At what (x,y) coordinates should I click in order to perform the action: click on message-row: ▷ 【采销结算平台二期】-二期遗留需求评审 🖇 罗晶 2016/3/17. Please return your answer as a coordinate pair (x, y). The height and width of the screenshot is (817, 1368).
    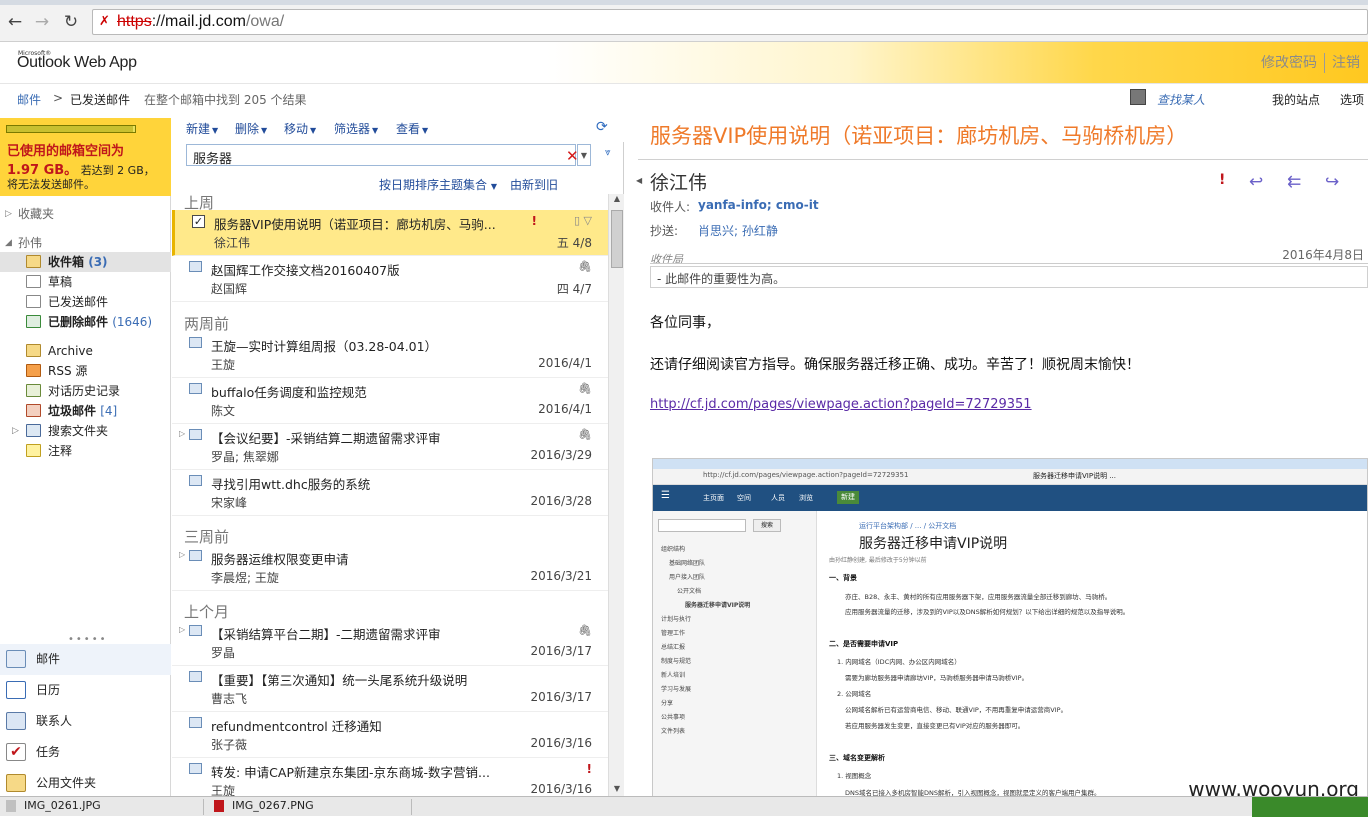
    Looking at the image, I should click on (390, 643).